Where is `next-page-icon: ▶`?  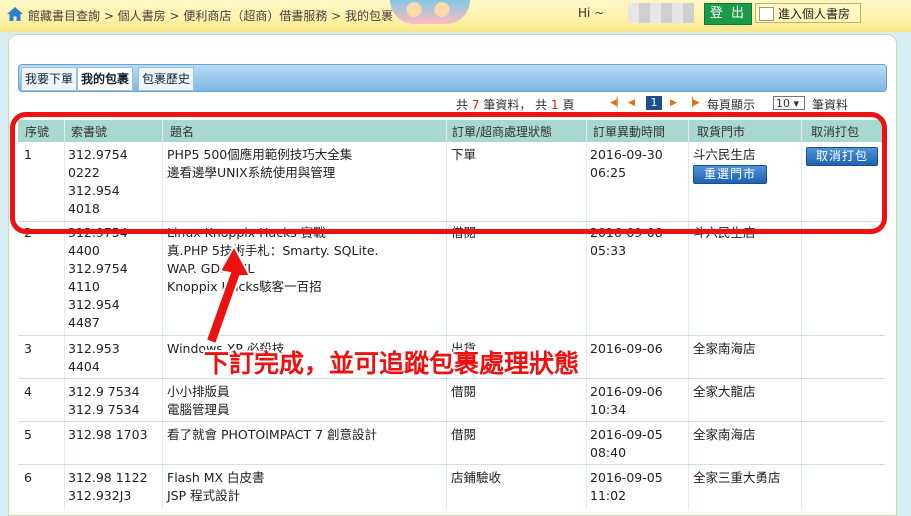
next-page-icon: ▶ is located at coordinates (673, 103).